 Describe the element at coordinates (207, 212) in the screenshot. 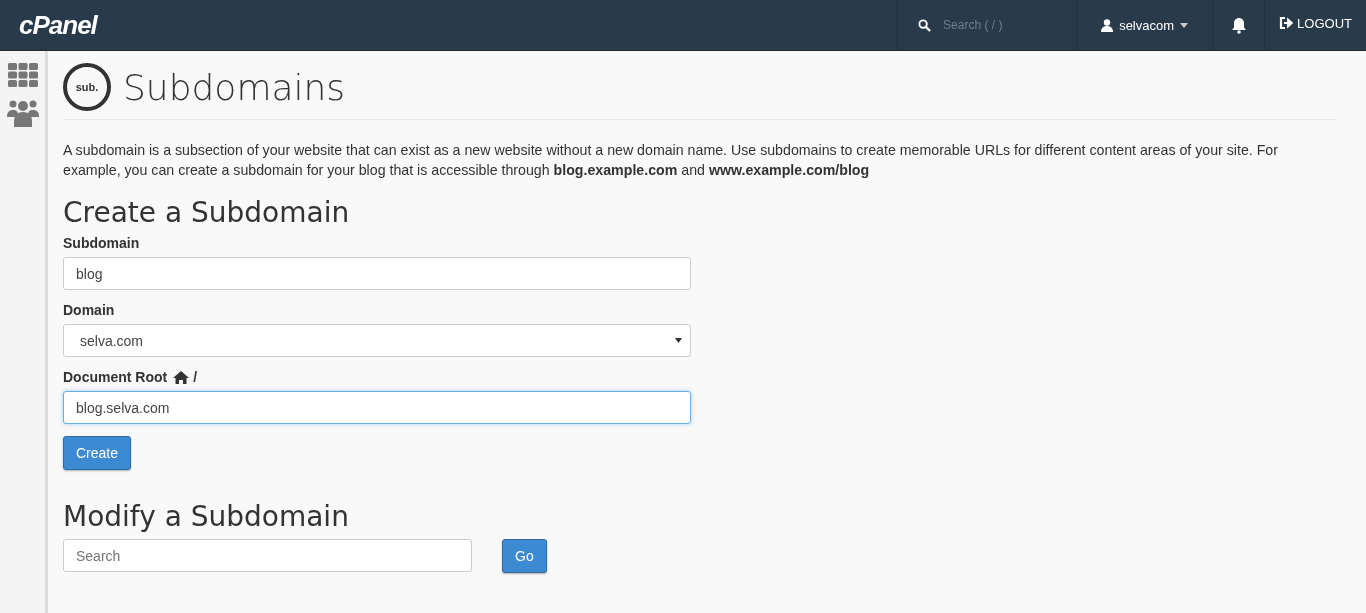

I see `section-heading: Create a Subdomain` at that location.